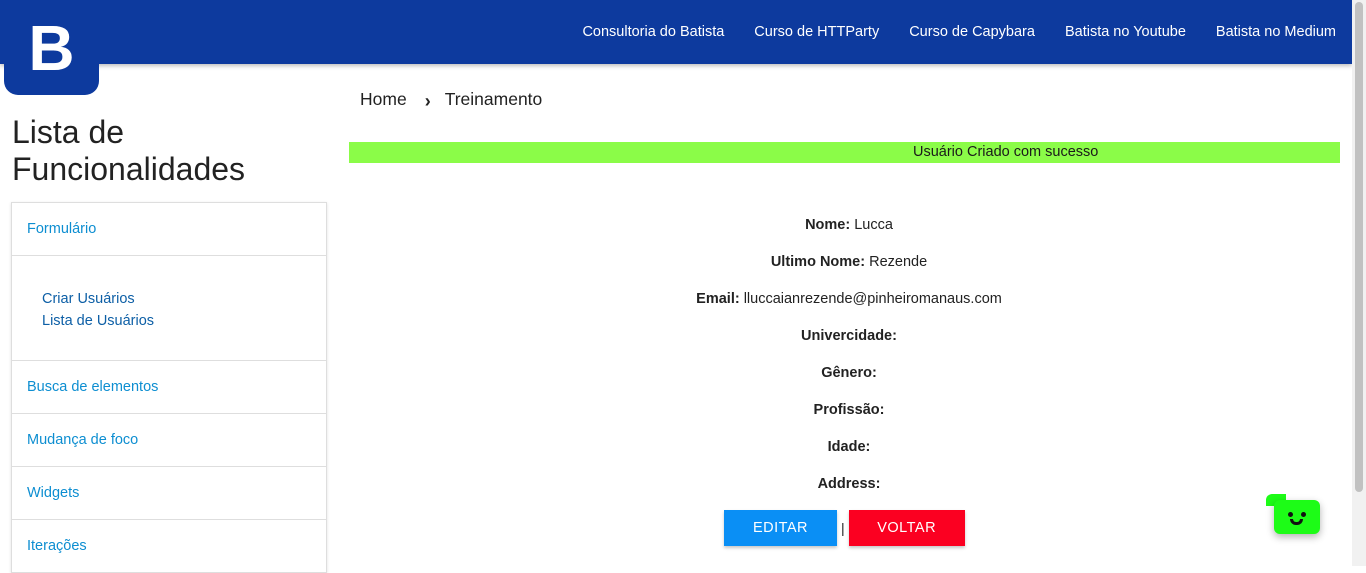 The height and width of the screenshot is (573, 1366). What do you see at coordinates (1290, 514) in the screenshot?
I see `chat-eye-left` at bounding box center [1290, 514].